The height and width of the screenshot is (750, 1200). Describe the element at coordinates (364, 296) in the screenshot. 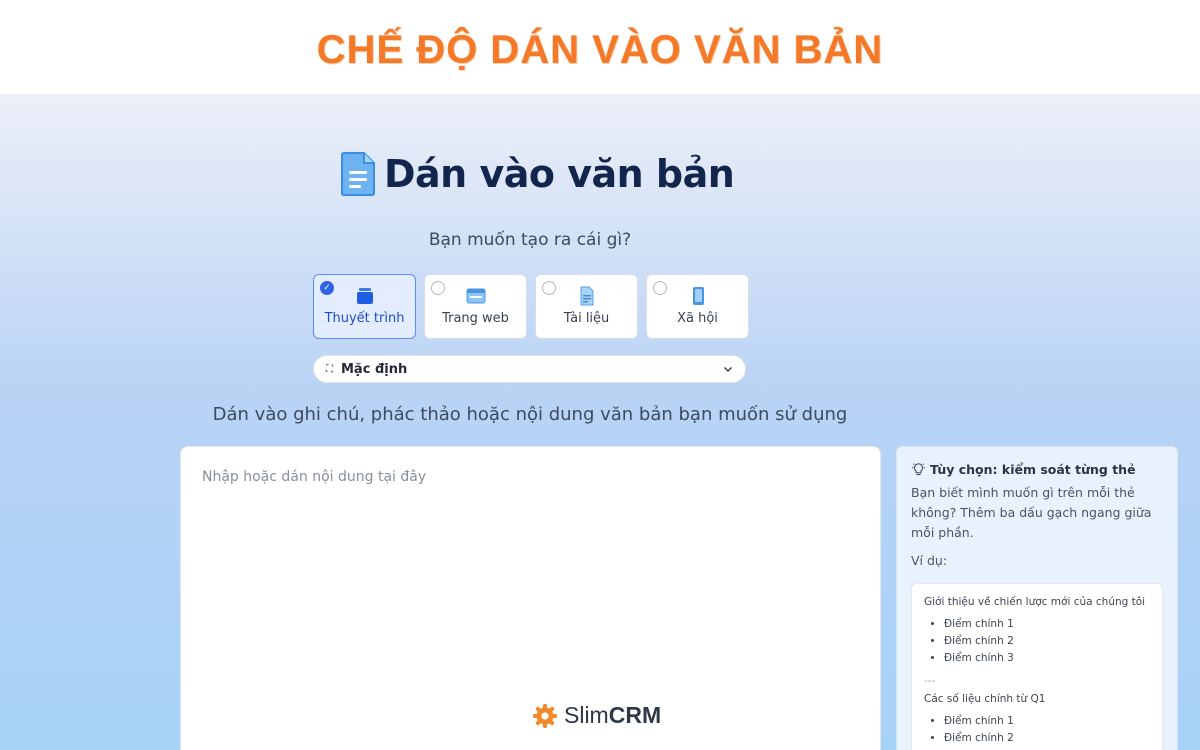

I see `presentation-icon` at that location.